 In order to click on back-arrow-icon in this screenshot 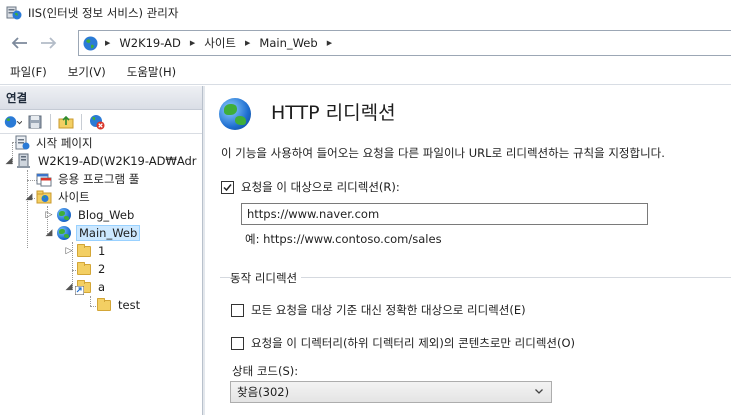, I will do `click(19, 43)`.